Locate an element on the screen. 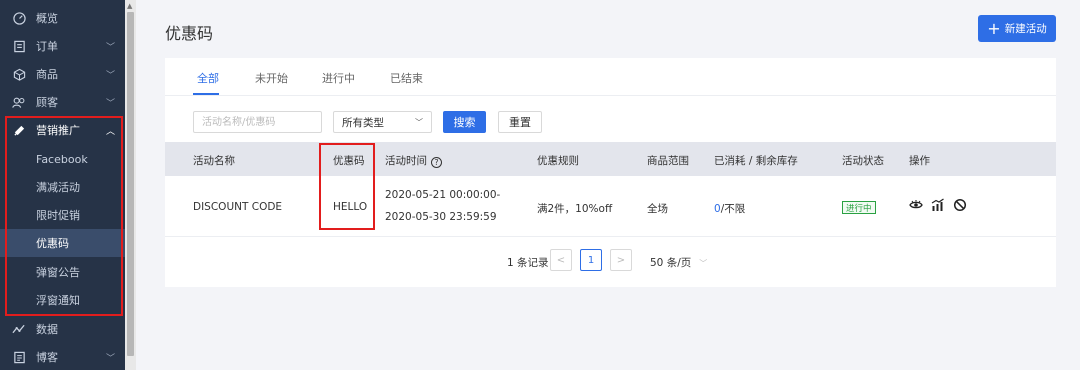  create-activity-button: + 新建活动 is located at coordinates (1017, 28).